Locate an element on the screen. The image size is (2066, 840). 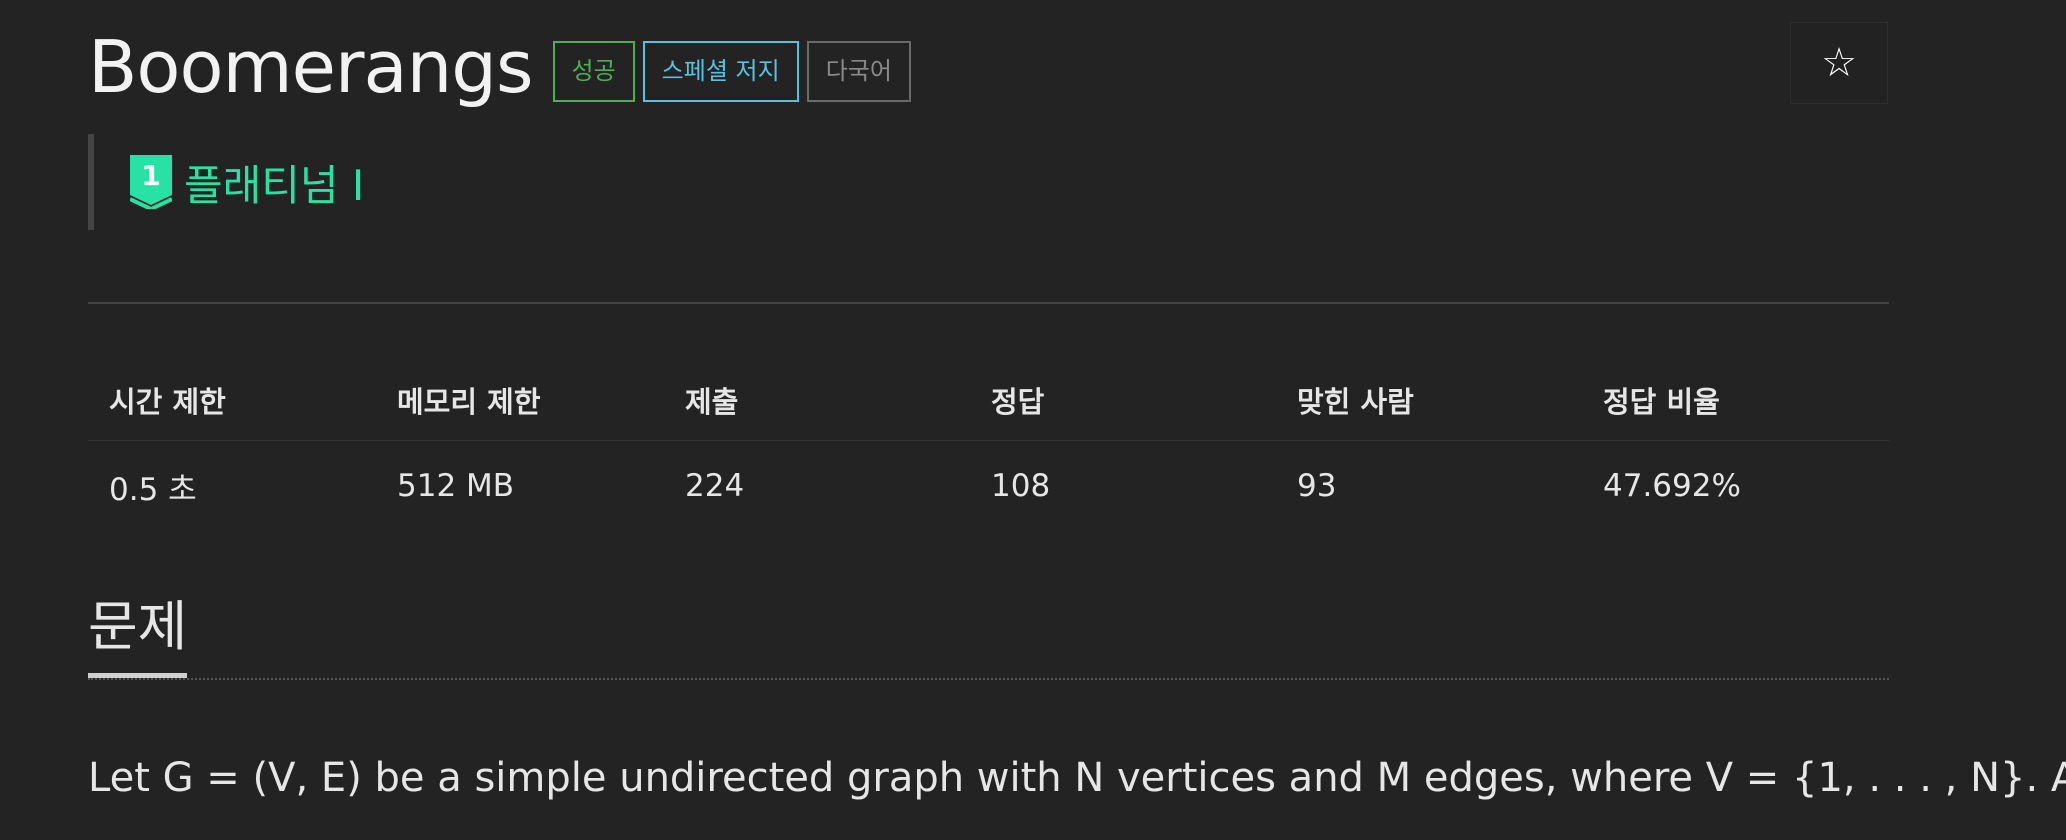
header-submissions: 제출 is located at coordinates (817, 400).